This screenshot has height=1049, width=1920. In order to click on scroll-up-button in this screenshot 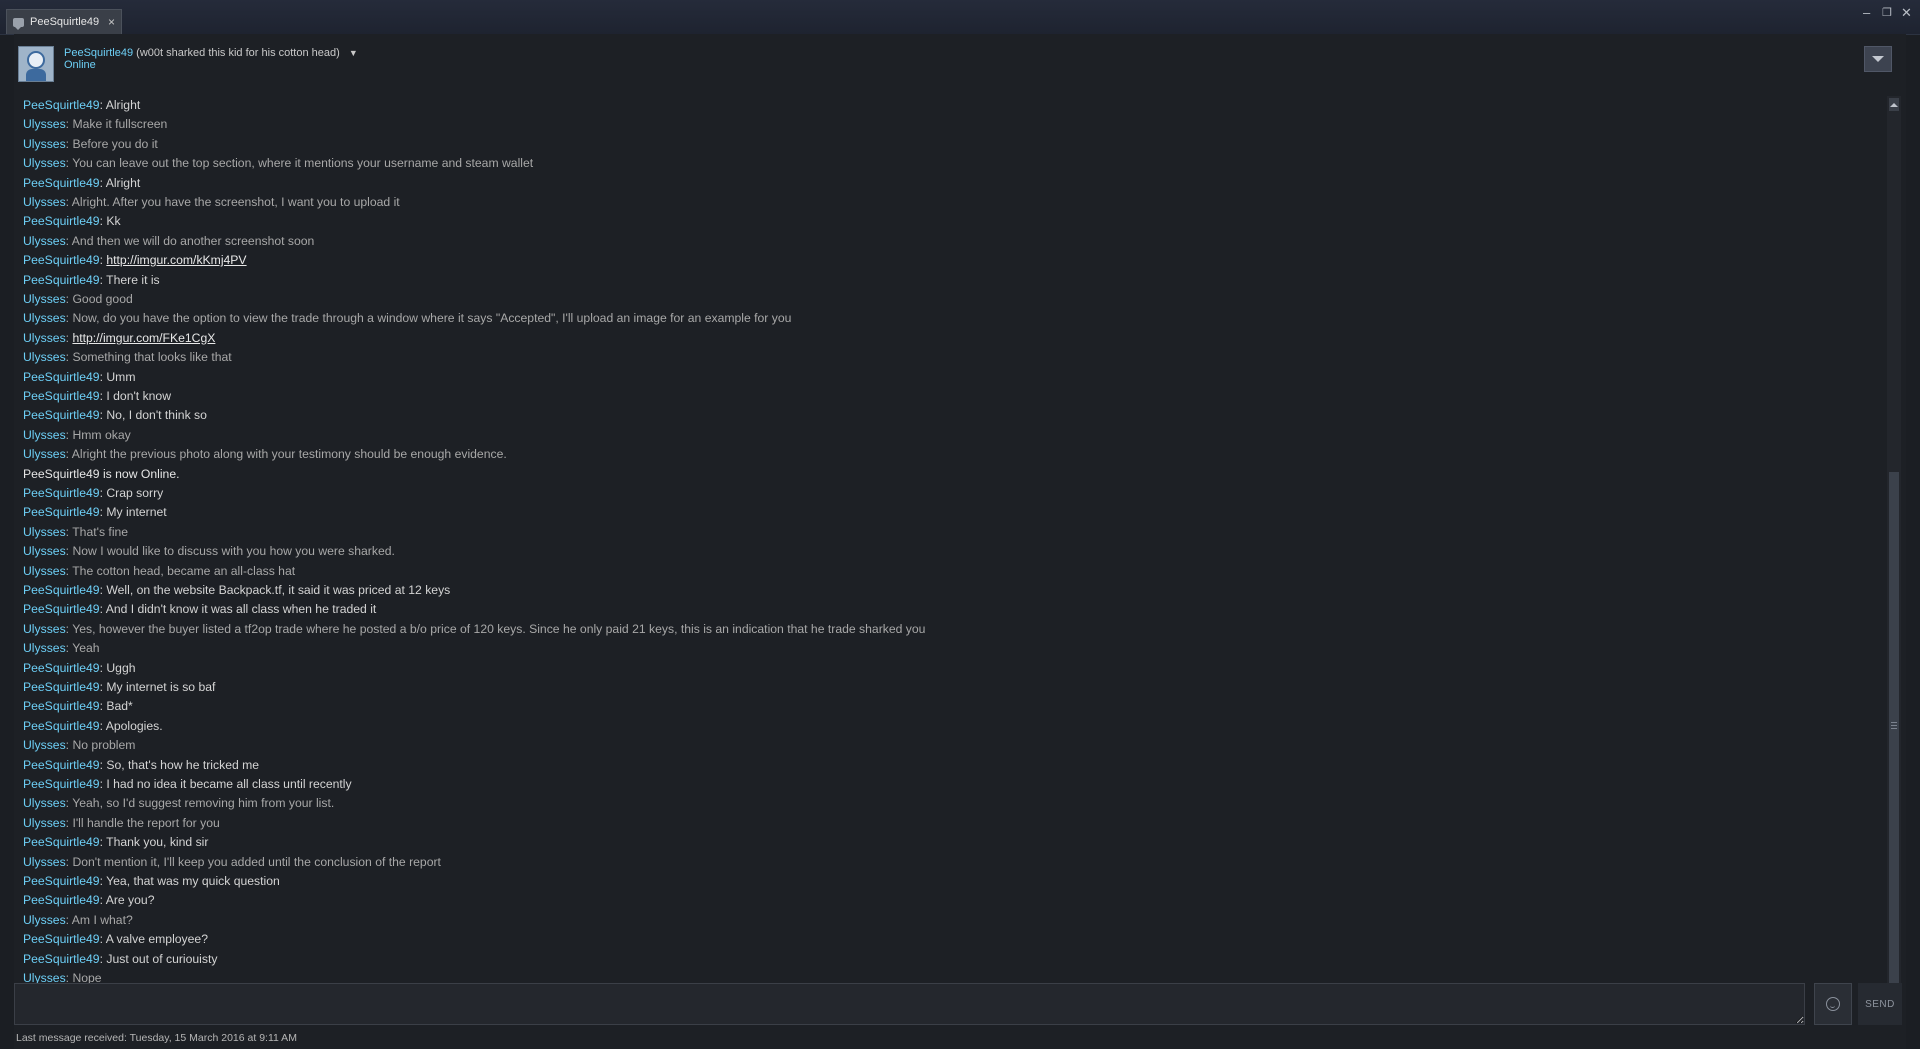, I will do `click(1894, 104)`.